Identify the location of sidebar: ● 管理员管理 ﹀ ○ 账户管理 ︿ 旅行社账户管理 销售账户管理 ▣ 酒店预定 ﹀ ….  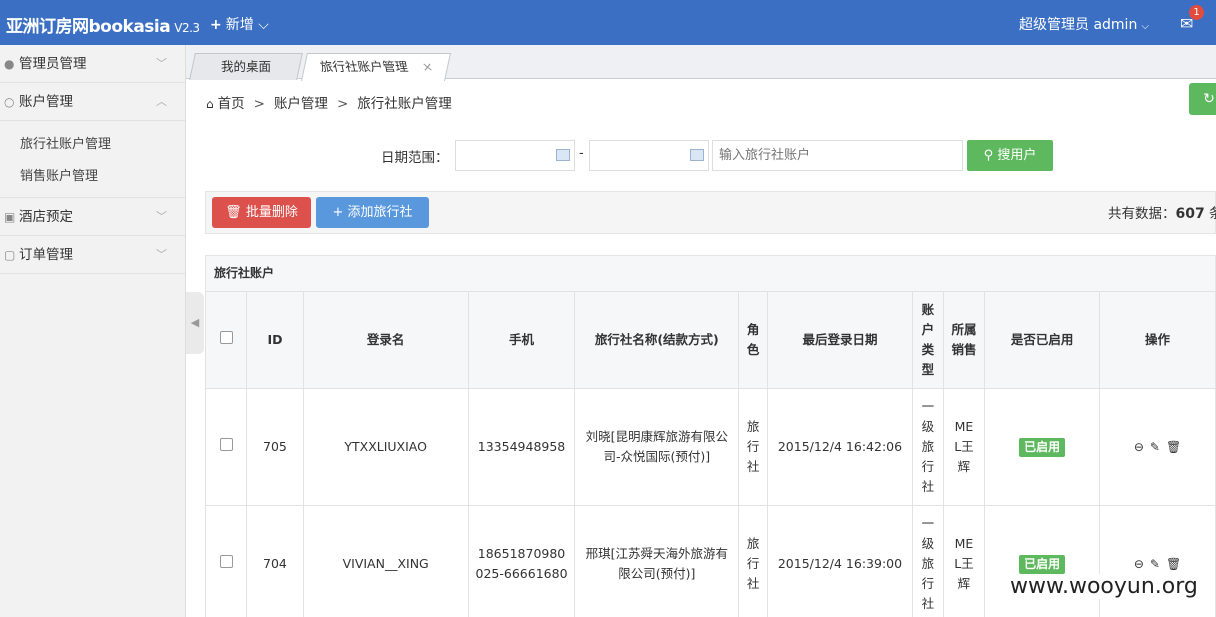
(93, 331).